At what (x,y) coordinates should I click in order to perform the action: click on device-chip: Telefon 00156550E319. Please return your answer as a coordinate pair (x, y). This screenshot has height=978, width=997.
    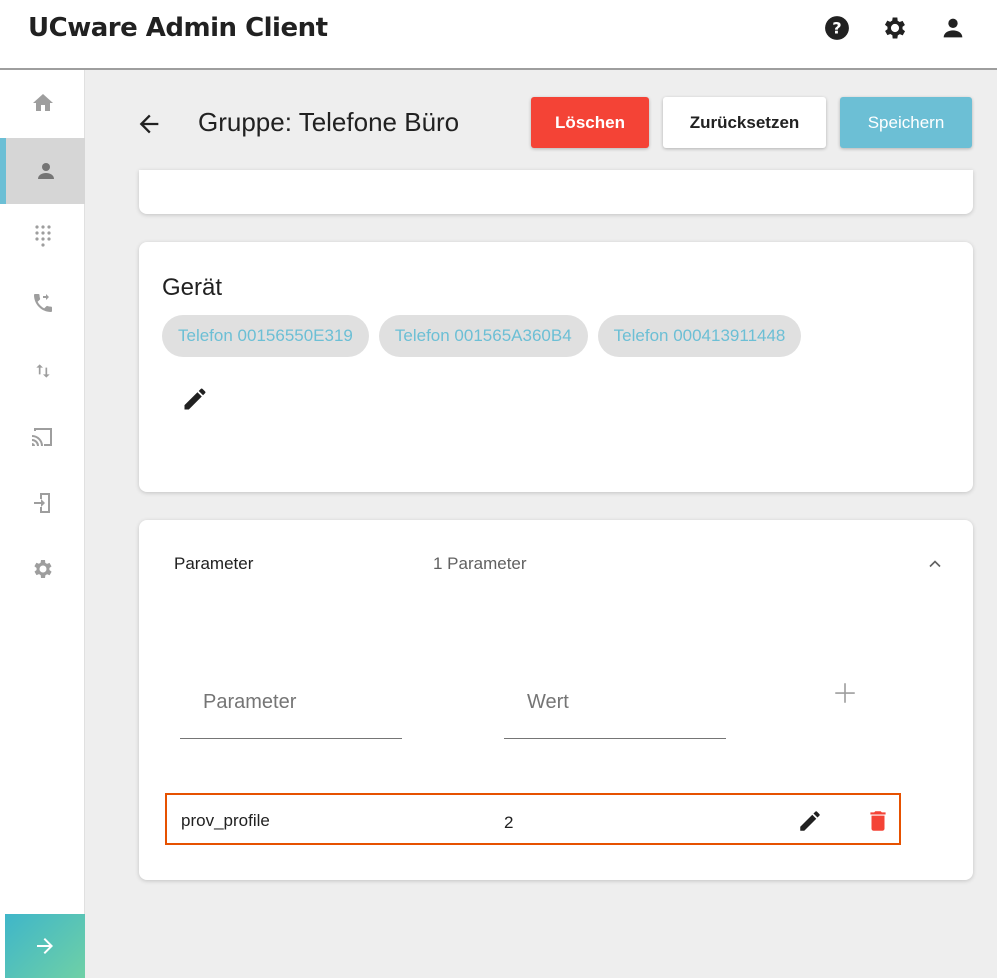
    Looking at the image, I should click on (265, 336).